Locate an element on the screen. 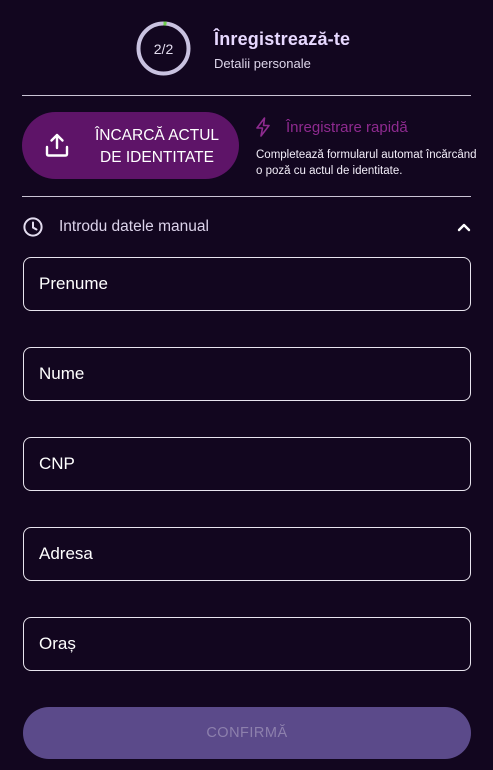 The image size is (493, 770). cnp-field is located at coordinates (247, 464).